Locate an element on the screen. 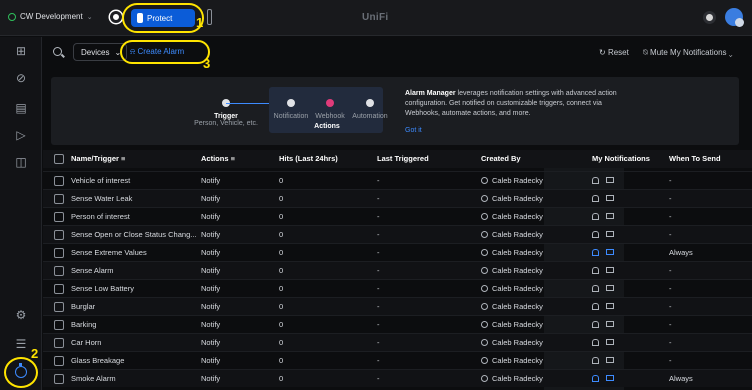 The image size is (752, 390). reset-button: ↻ Reset is located at coordinates (614, 52).